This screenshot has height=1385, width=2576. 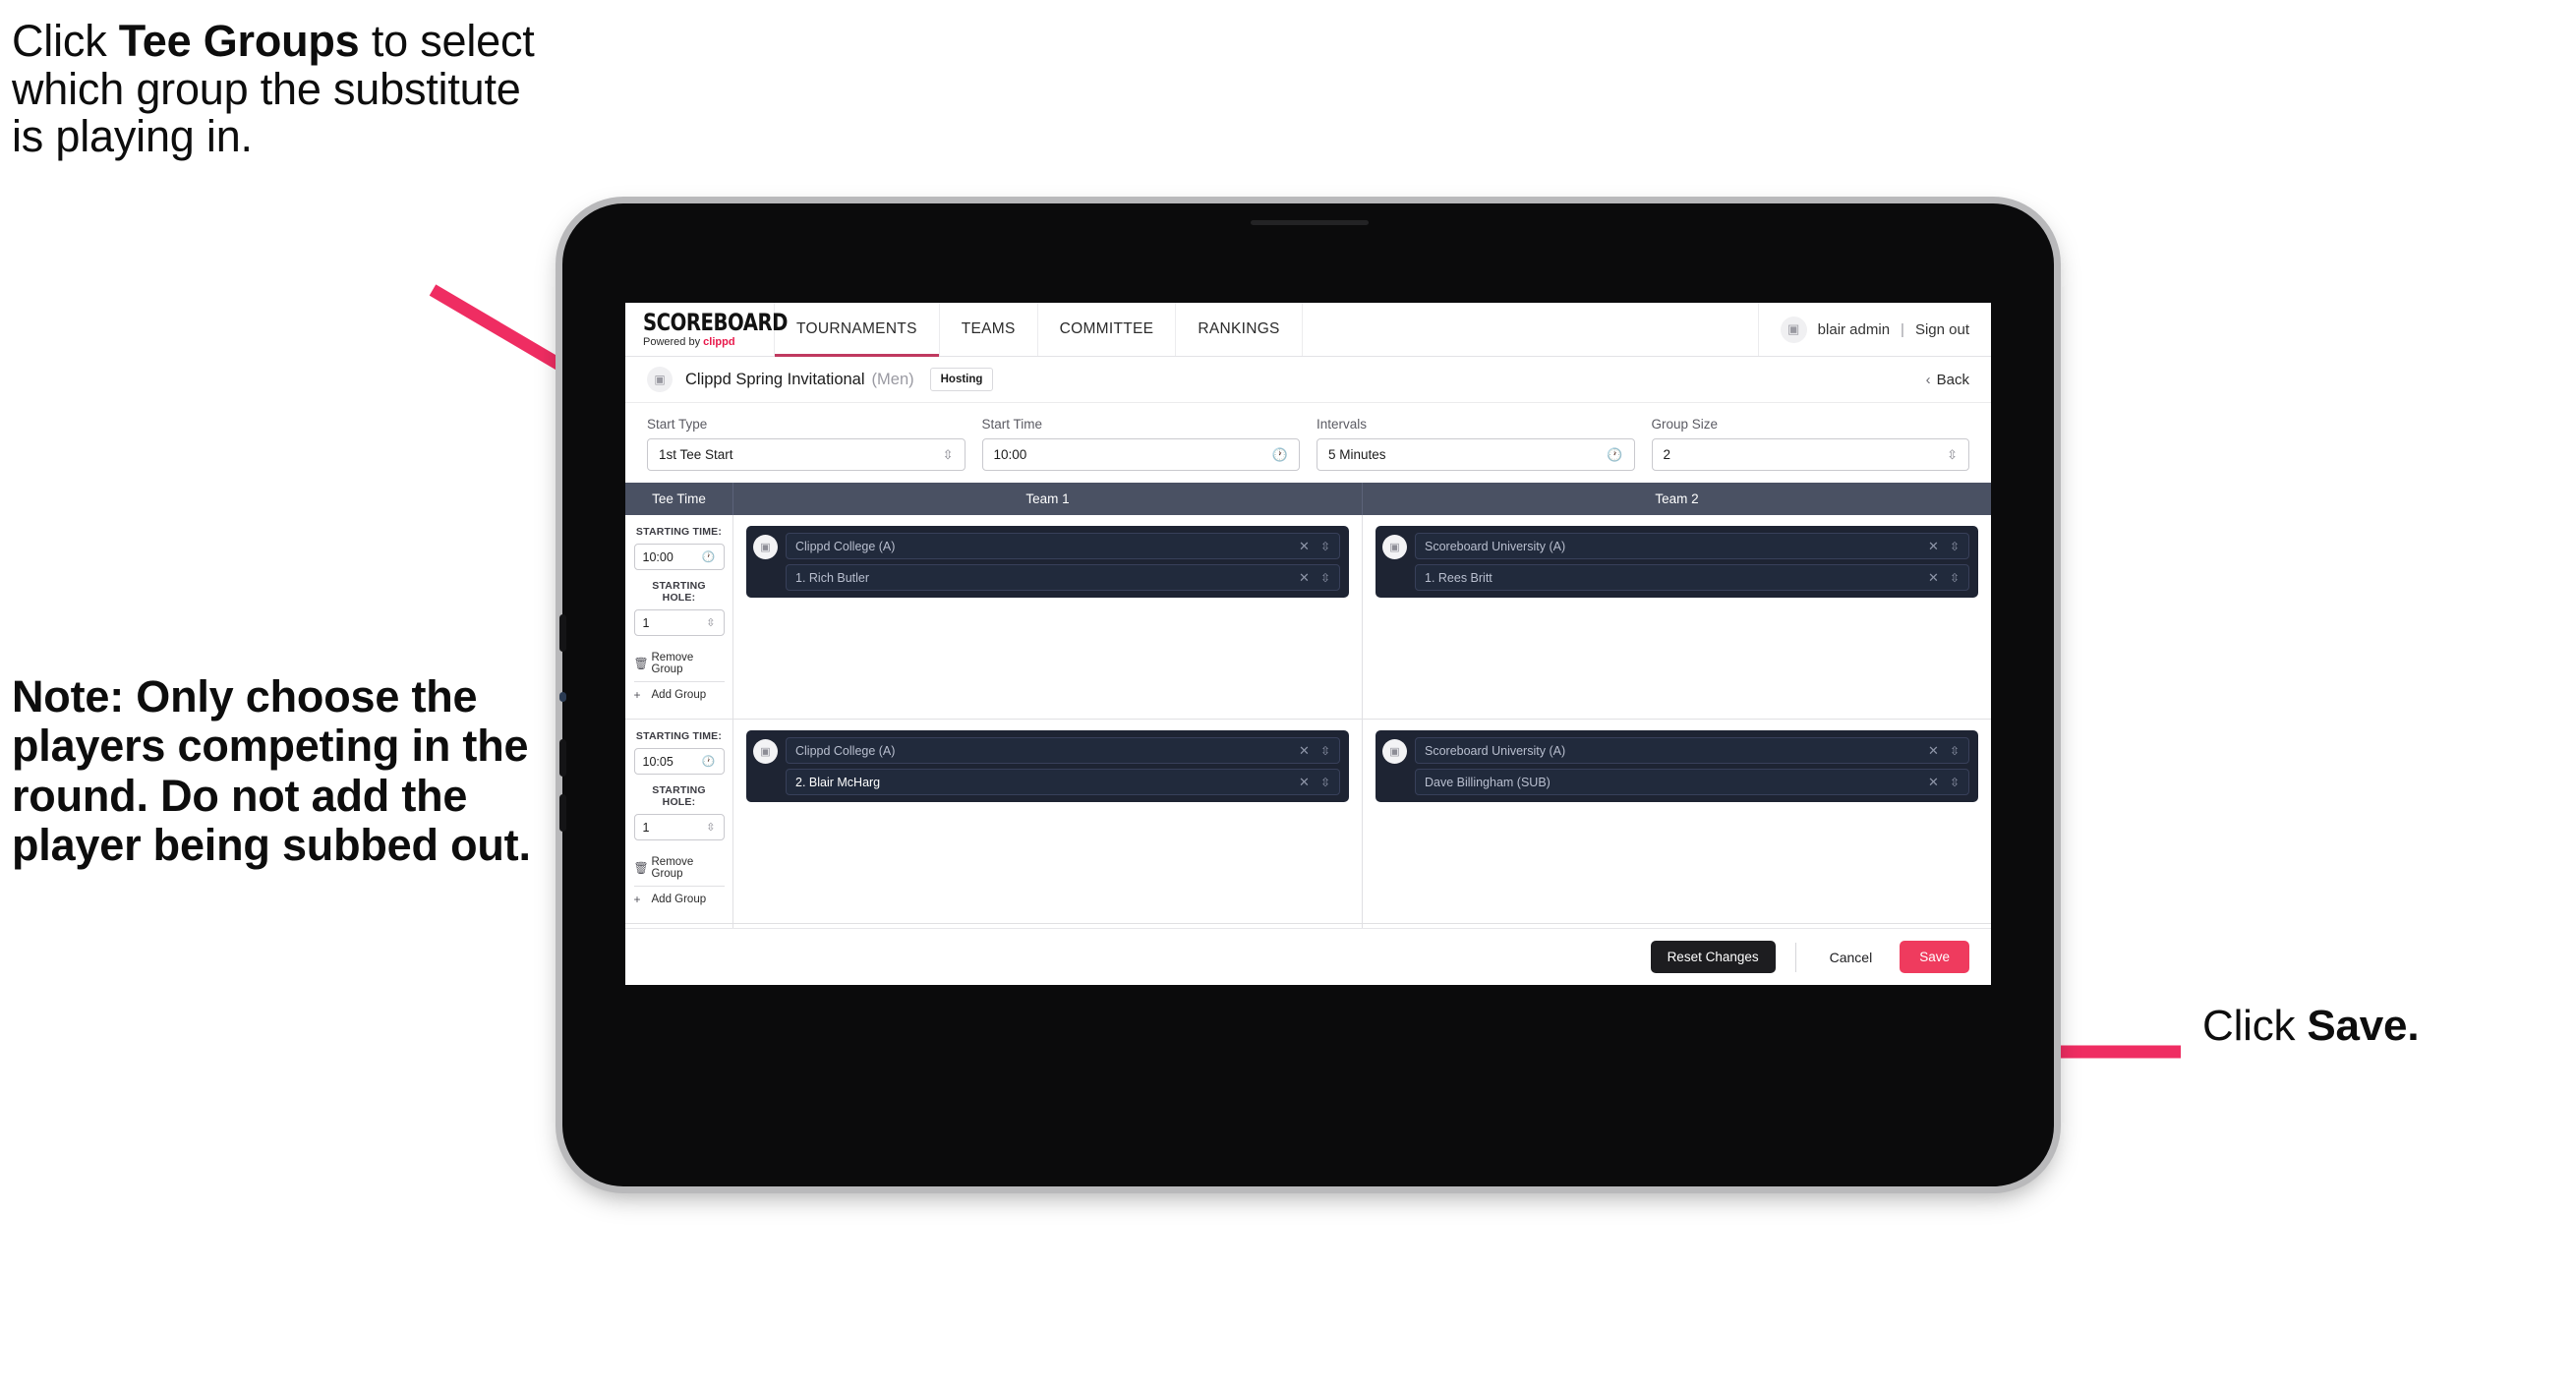 I want to click on start-time-input: 10:00 🕐, so click(x=1140, y=454).